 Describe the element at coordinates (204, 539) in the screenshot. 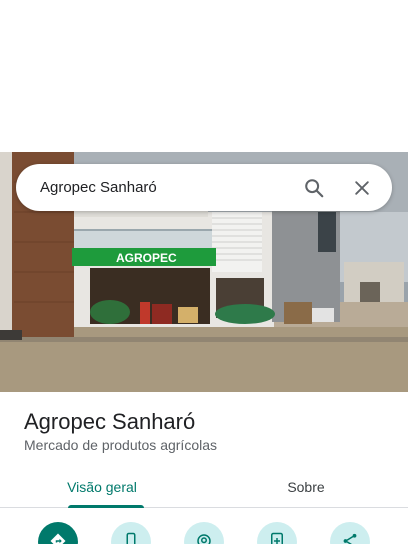

I see `location-icon` at that location.